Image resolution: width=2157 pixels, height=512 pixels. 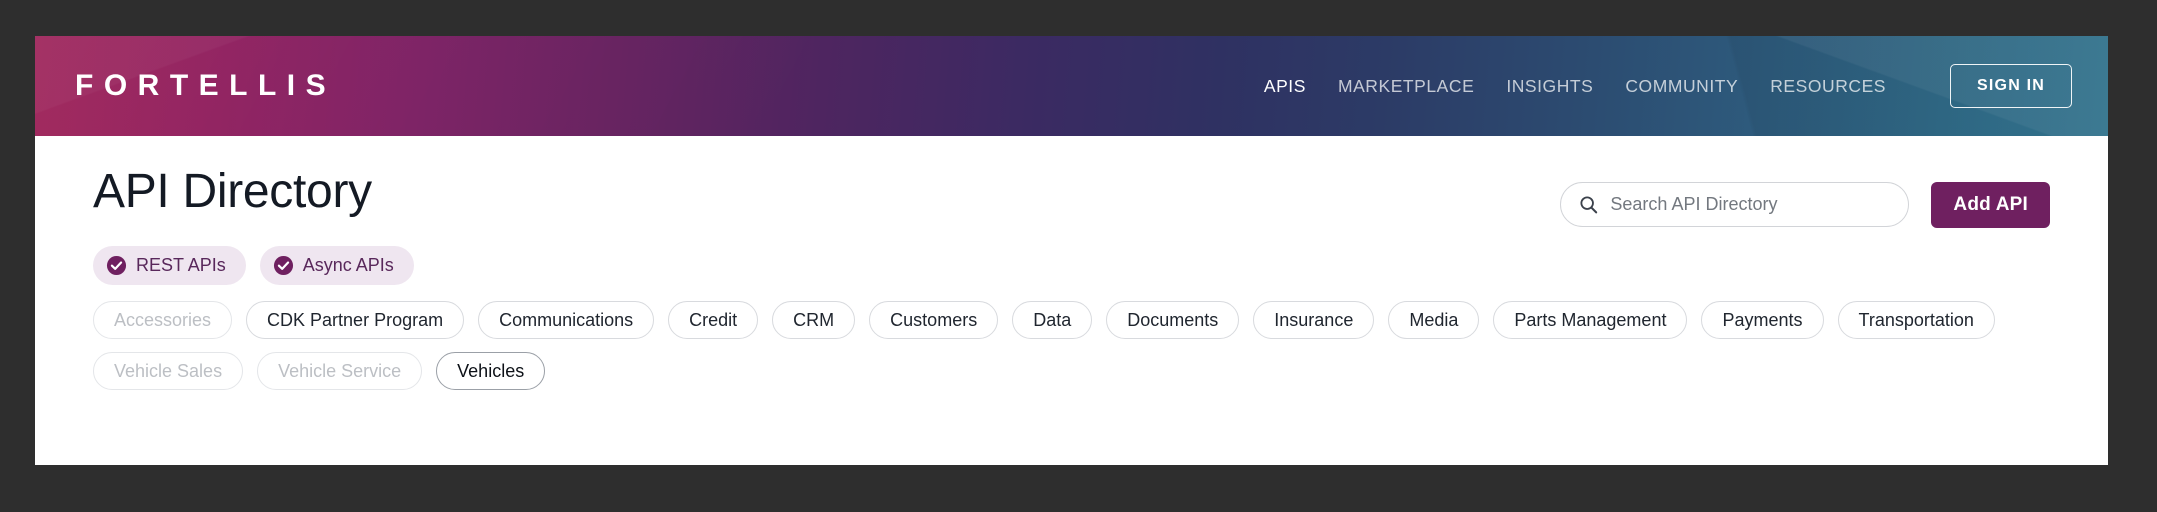 What do you see at coordinates (1750, 205) in the screenshot?
I see `search-input` at bounding box center [1750, 205].